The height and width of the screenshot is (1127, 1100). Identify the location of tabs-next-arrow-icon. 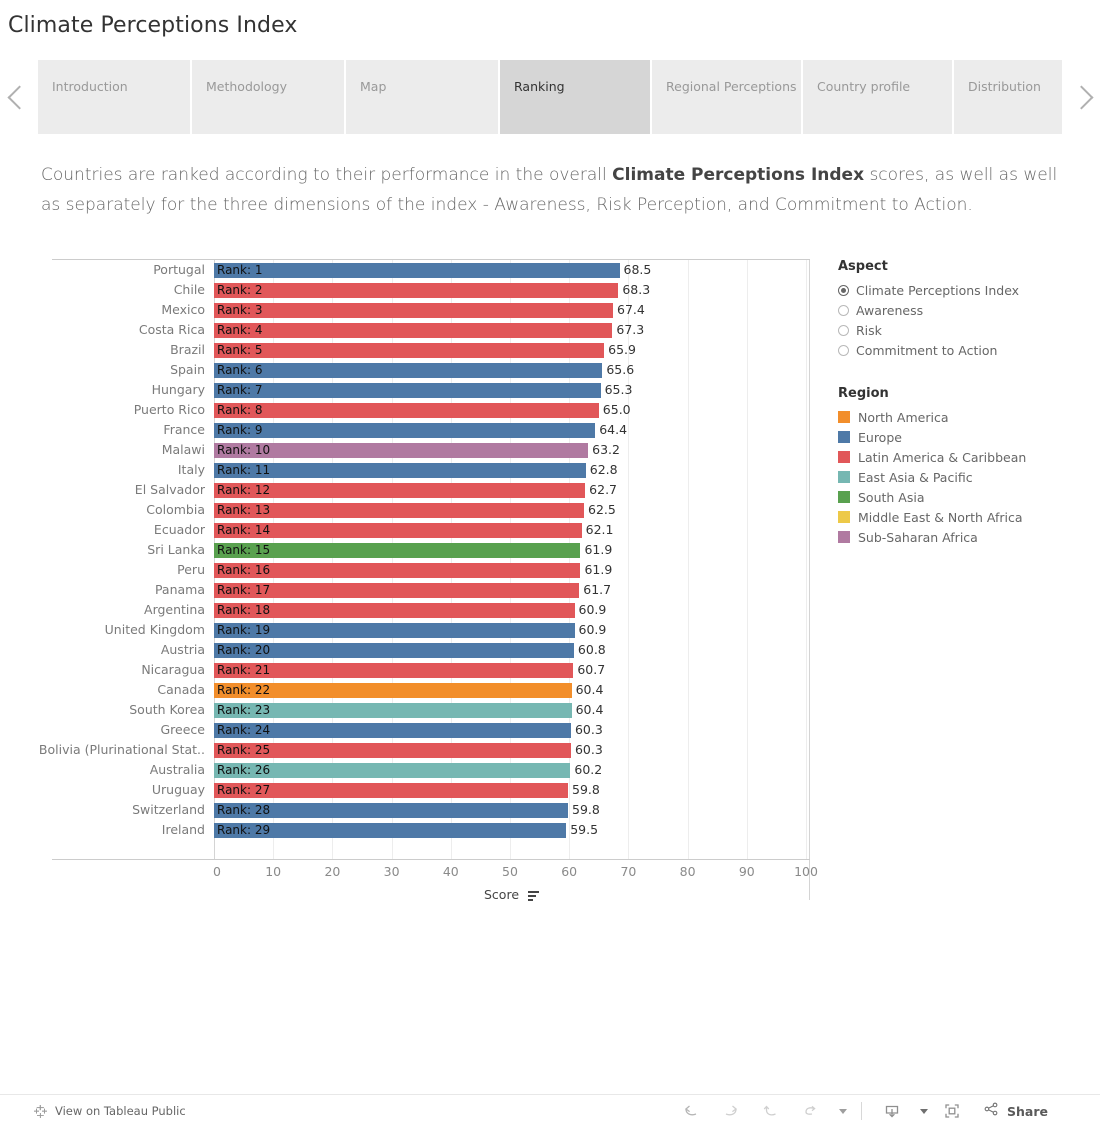
(1081, 97).